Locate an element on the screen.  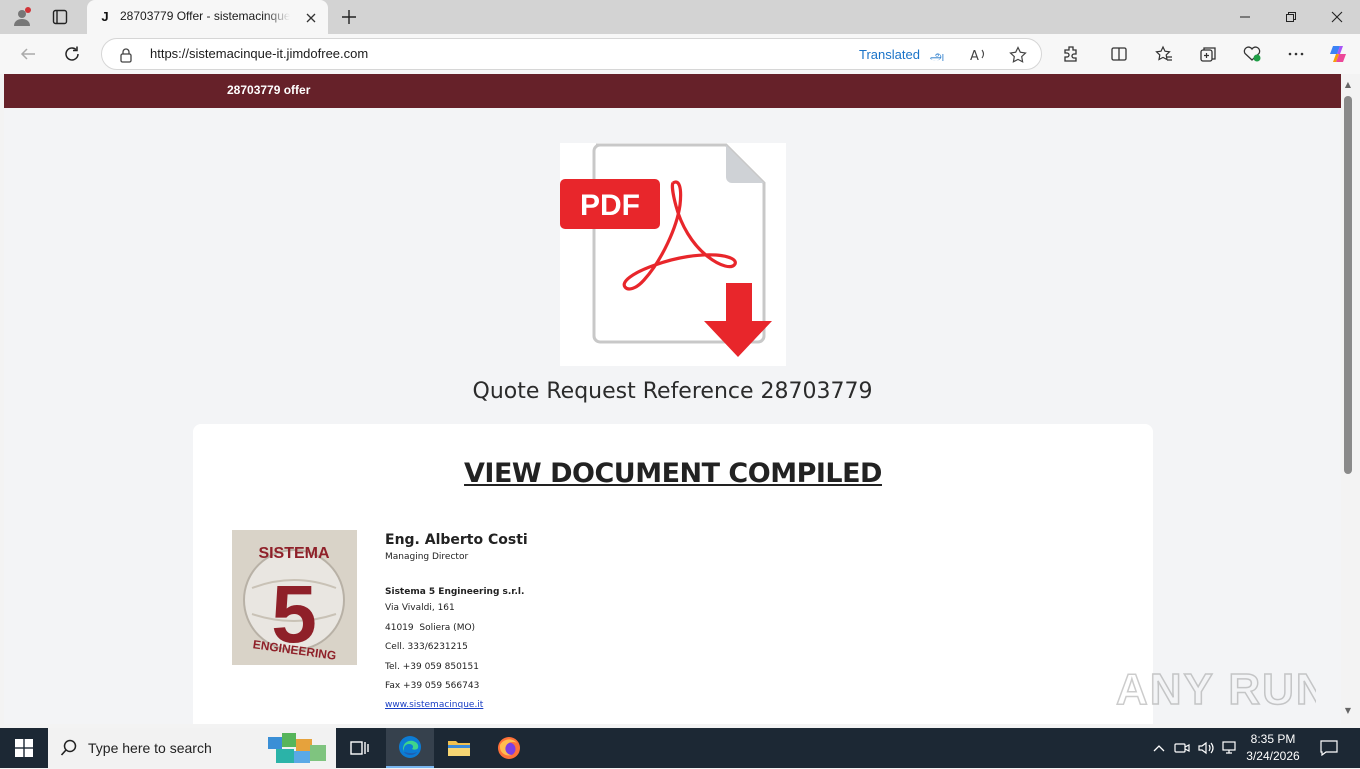
page-scrollbar: ▲ ▼ is located at coordinates (1350, 399).